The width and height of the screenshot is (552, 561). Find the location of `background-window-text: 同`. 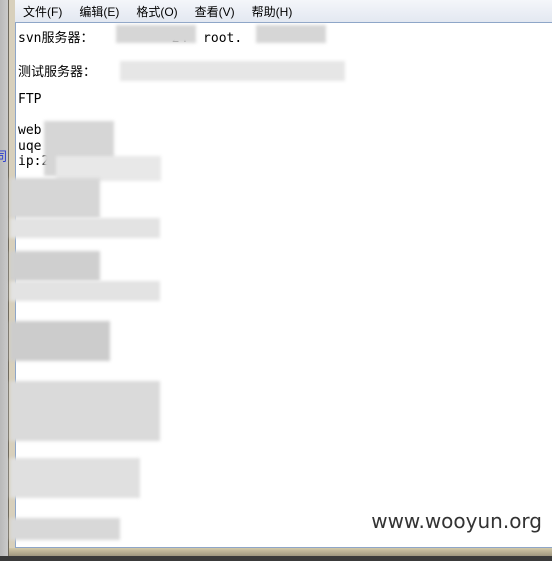

background-window-text: 同 is located at coordinates (4, 156).